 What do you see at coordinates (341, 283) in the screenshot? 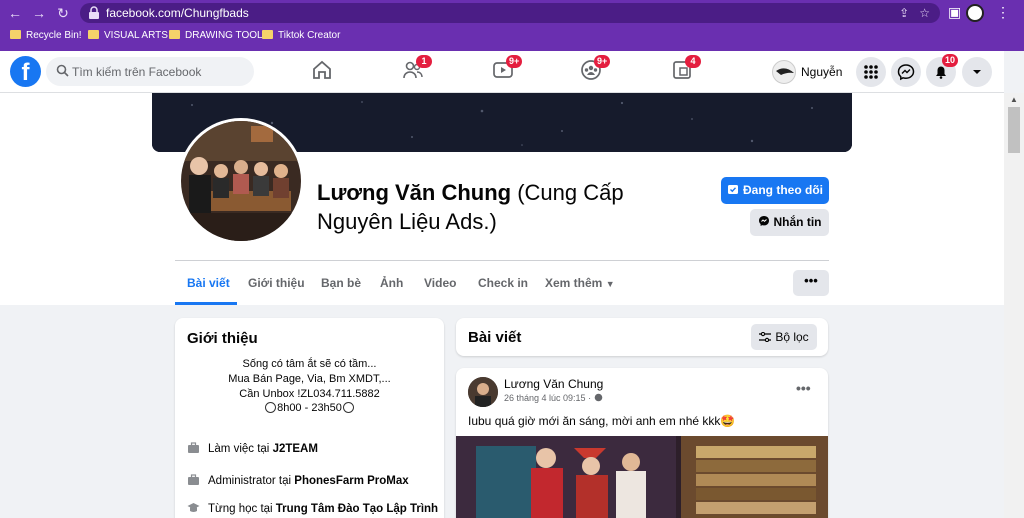
I see `tab-friends: Bạn bè` at bounding box center [341, 283].